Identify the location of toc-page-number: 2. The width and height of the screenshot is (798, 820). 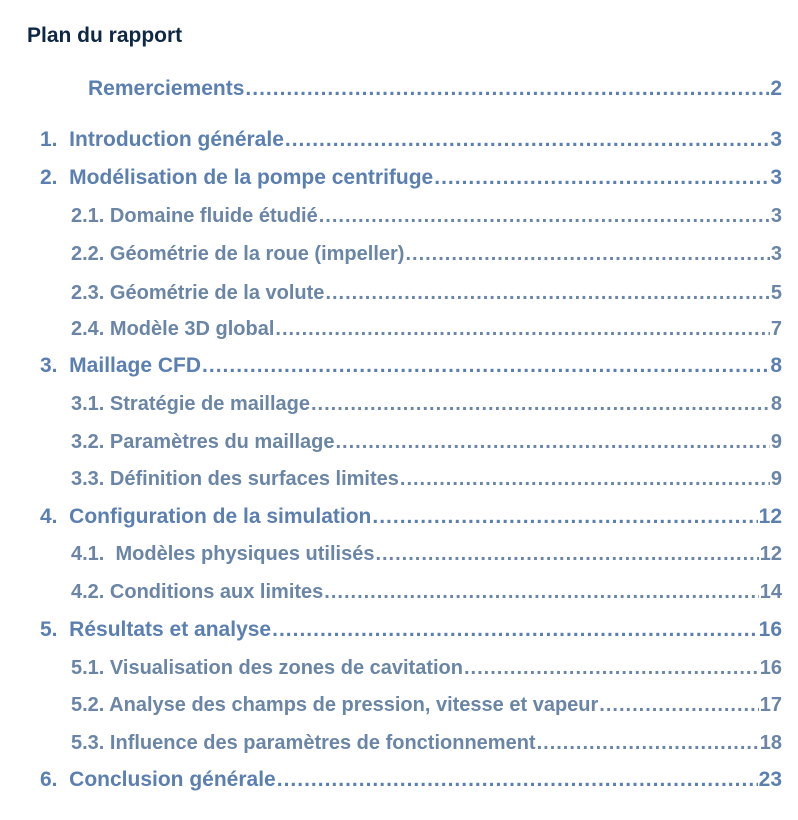
(776, 88).